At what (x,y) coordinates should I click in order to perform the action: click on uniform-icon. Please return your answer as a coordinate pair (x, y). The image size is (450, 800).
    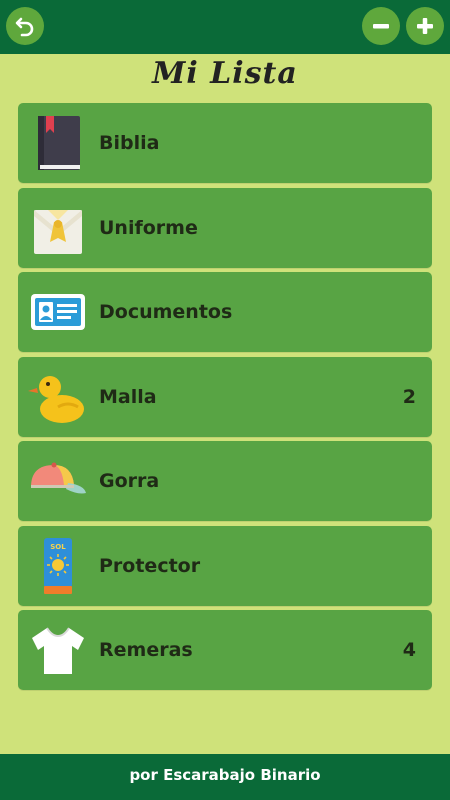
    Looking at the image, I should click on (58, 228).